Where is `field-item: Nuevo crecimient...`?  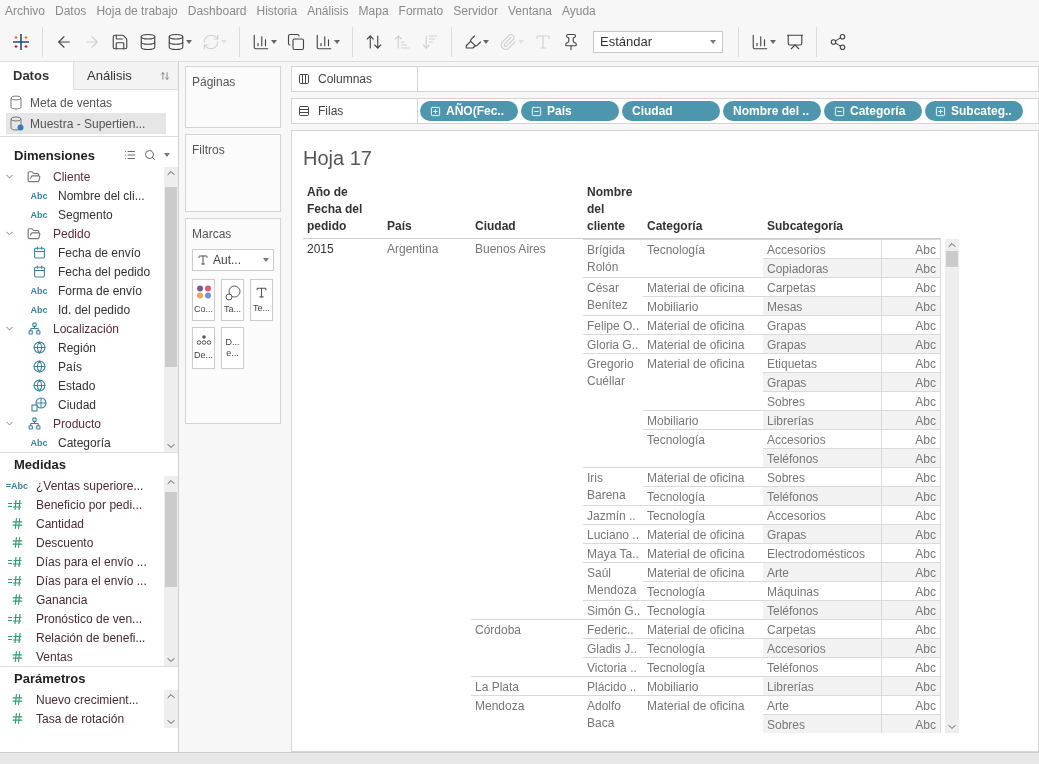
field-item: Nuevo crecimient... is located at coordinates (82, 699).